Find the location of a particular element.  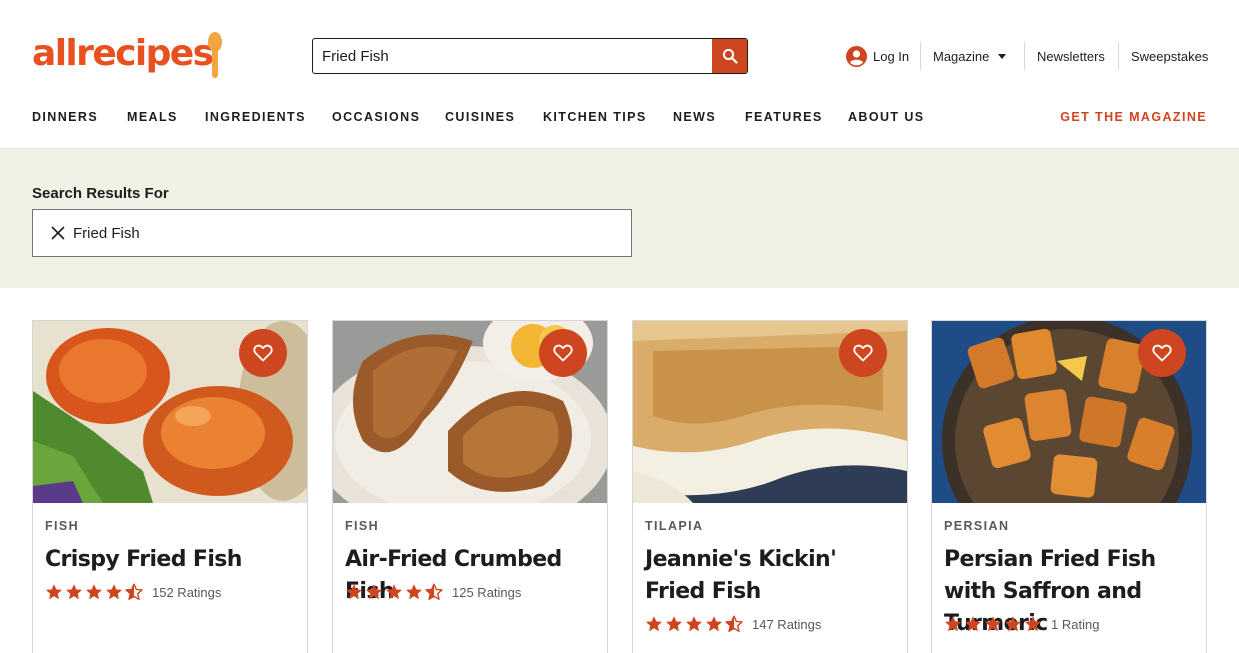

allrecipes-logo: allrecipes is located at coordinates (132, 56).